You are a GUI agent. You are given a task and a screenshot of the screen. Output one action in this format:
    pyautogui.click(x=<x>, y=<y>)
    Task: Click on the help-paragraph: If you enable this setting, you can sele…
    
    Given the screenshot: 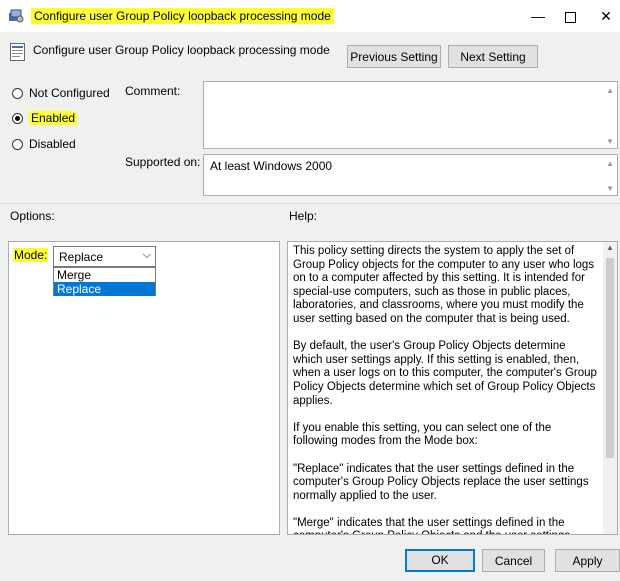 What is the action you would take?
    pyautogui.click(x=422, y=434)
    